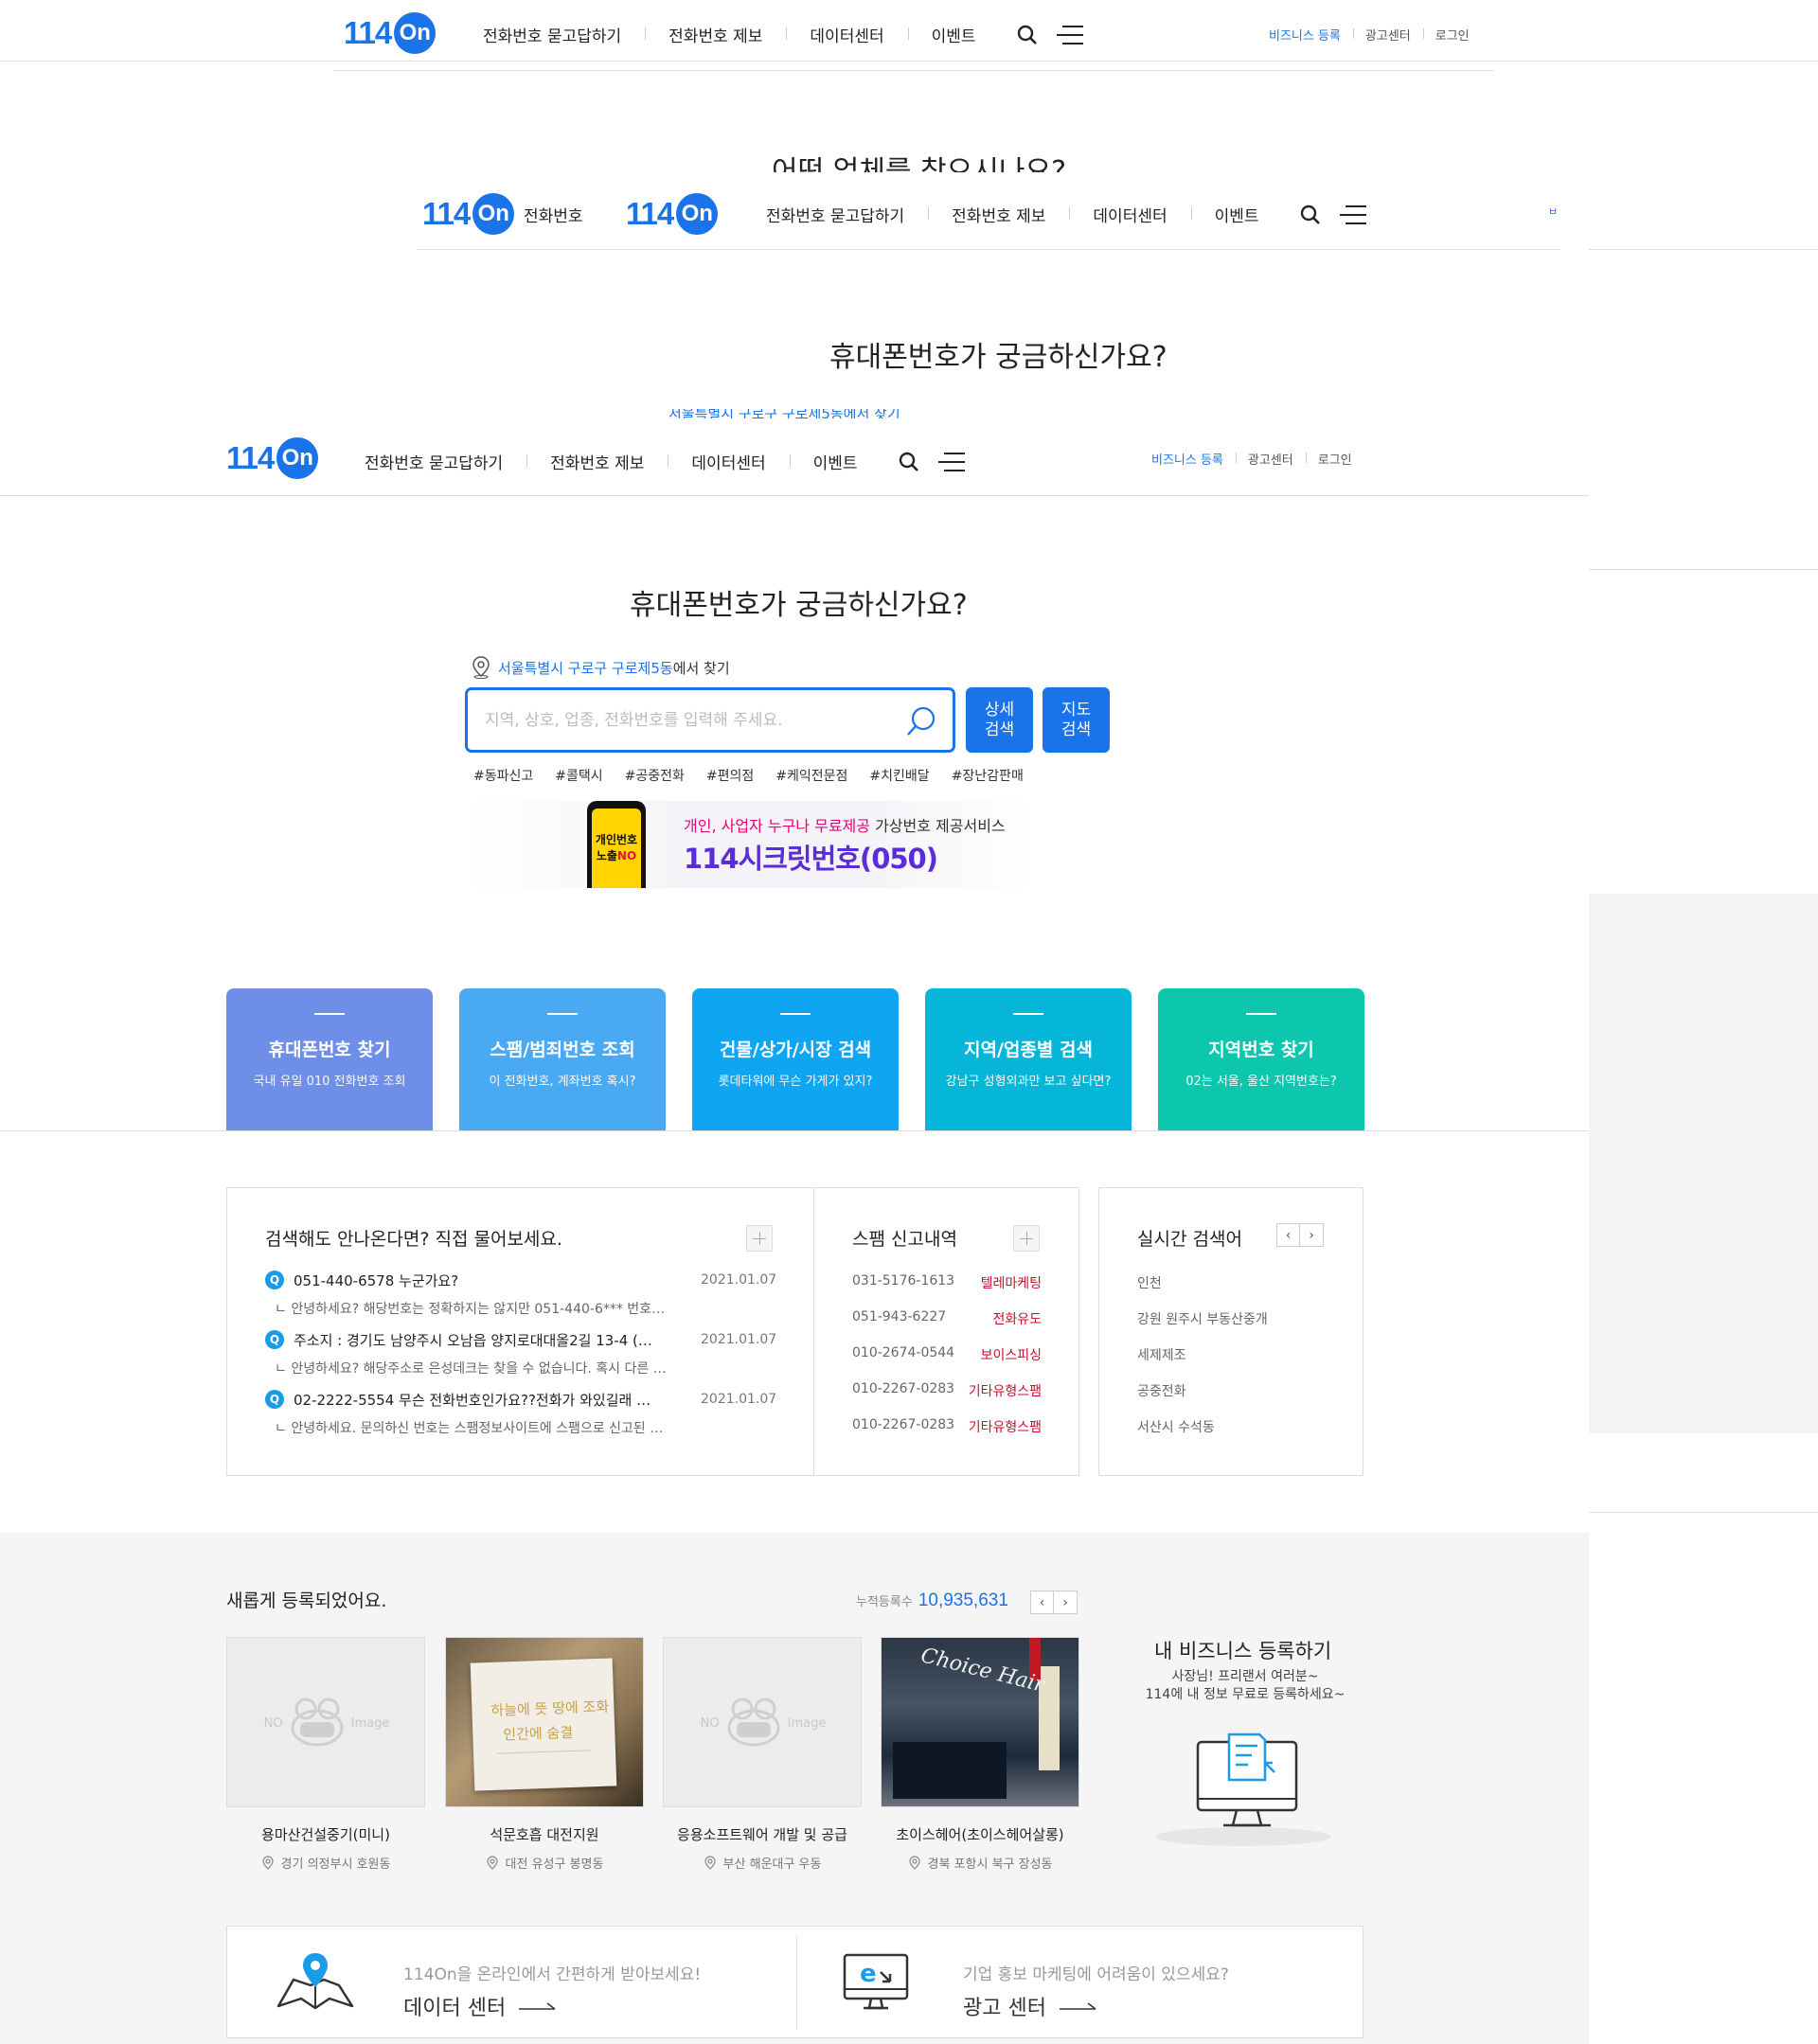 Image resolution: width=1818 pixels, height=2044 pixels. I want to click on hero-title: 휴대폰번호가 궁금하신가요?, so click(799, 605).